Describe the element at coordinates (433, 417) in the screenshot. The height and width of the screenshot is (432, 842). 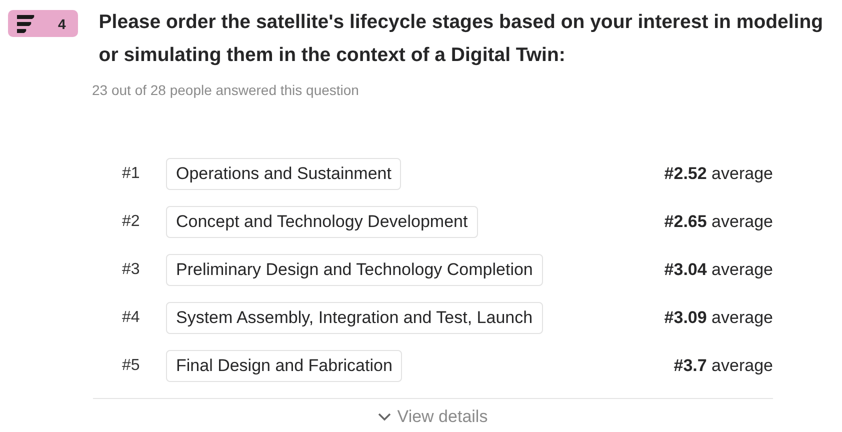
I see `view-details-link: View details` at that location.